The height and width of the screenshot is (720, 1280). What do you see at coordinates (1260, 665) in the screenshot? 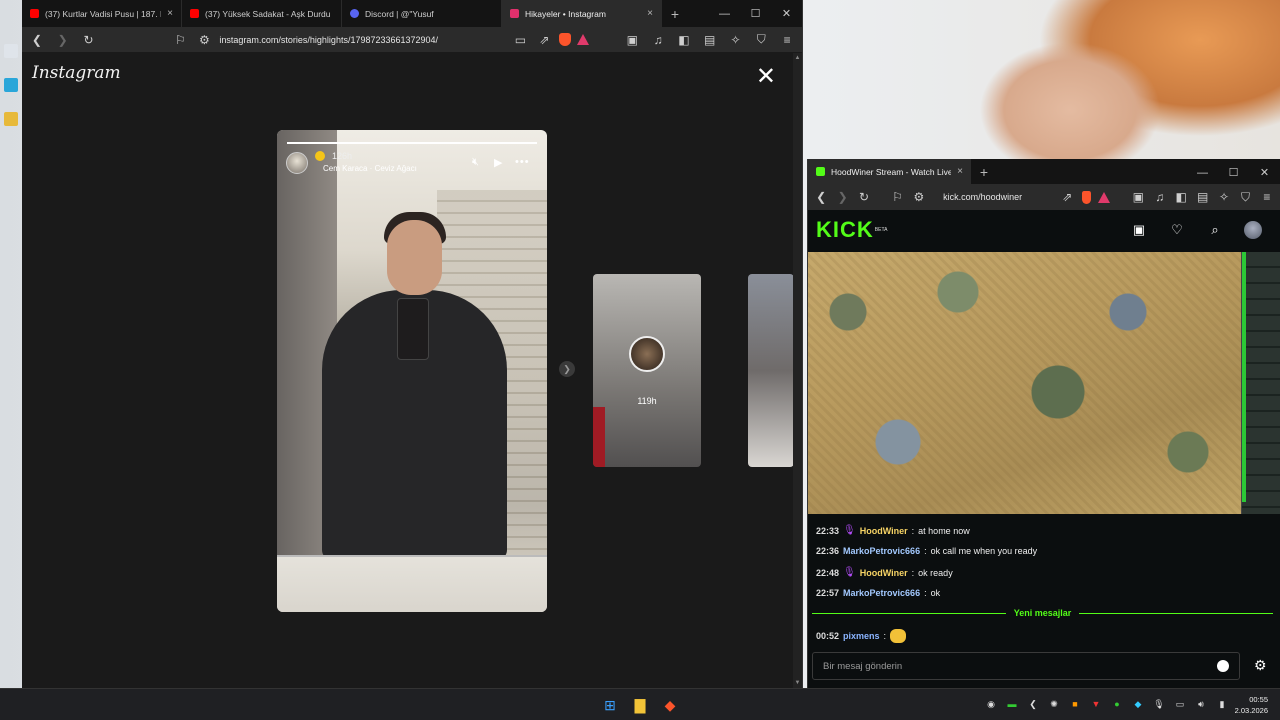
I see `gear-icon: ⚙` at bounding box center [1260, 665].